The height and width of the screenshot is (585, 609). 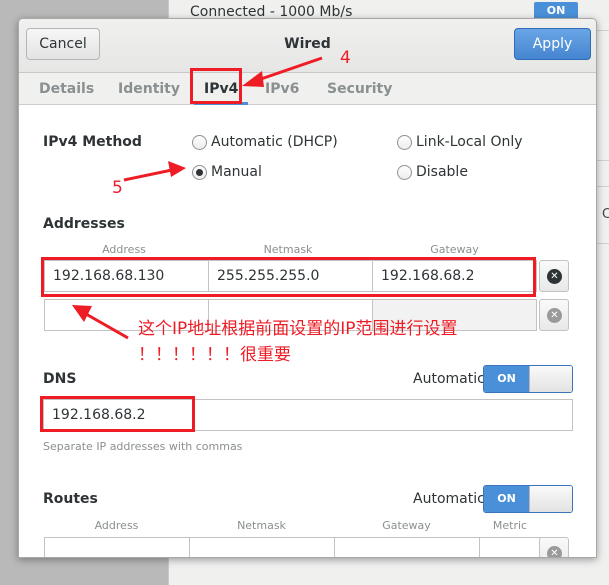 I want to click on arrow-to-address-field, so click(x=100, y=322).